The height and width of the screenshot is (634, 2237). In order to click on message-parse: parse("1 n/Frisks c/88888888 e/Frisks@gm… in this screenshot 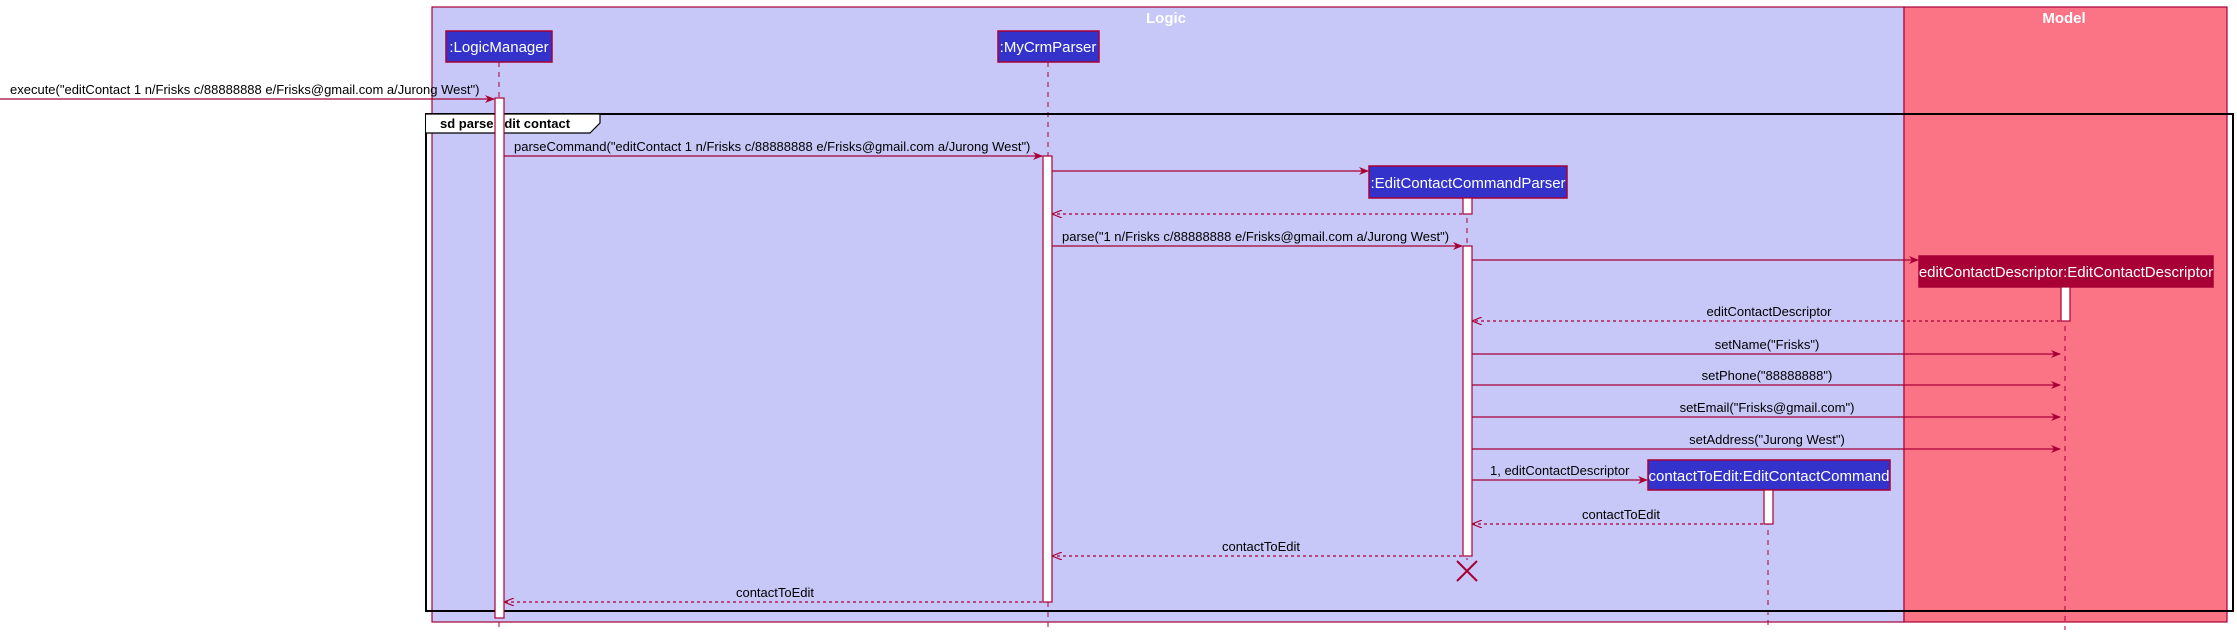, I will do `click(1257, 239)`.